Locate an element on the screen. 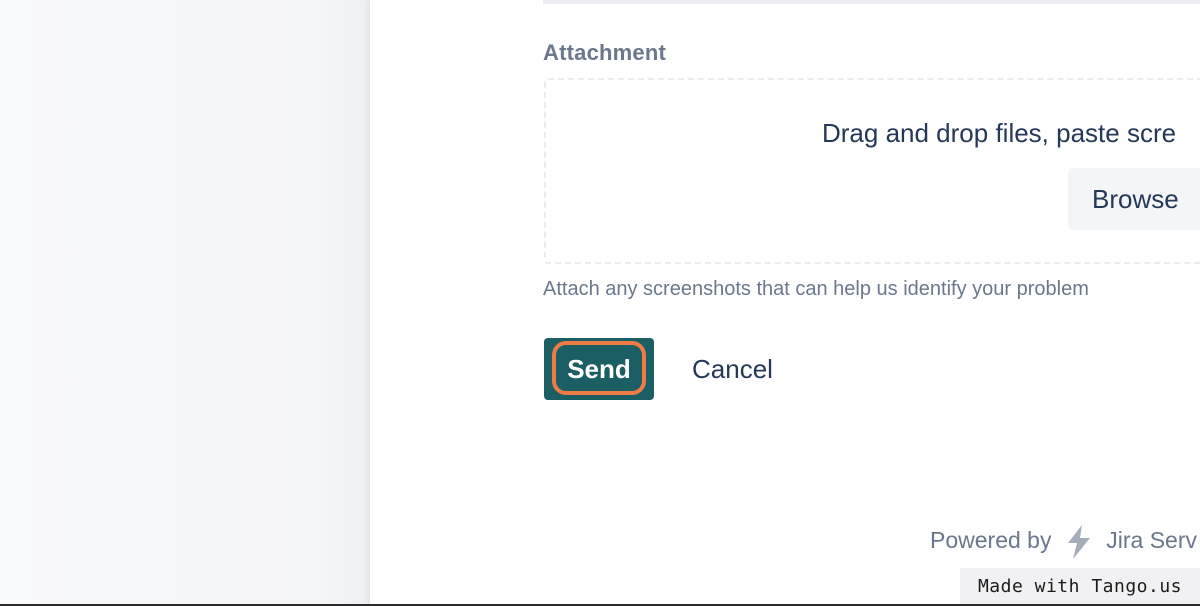  attachment-label: Attachment is located at coordinates (605, 52).